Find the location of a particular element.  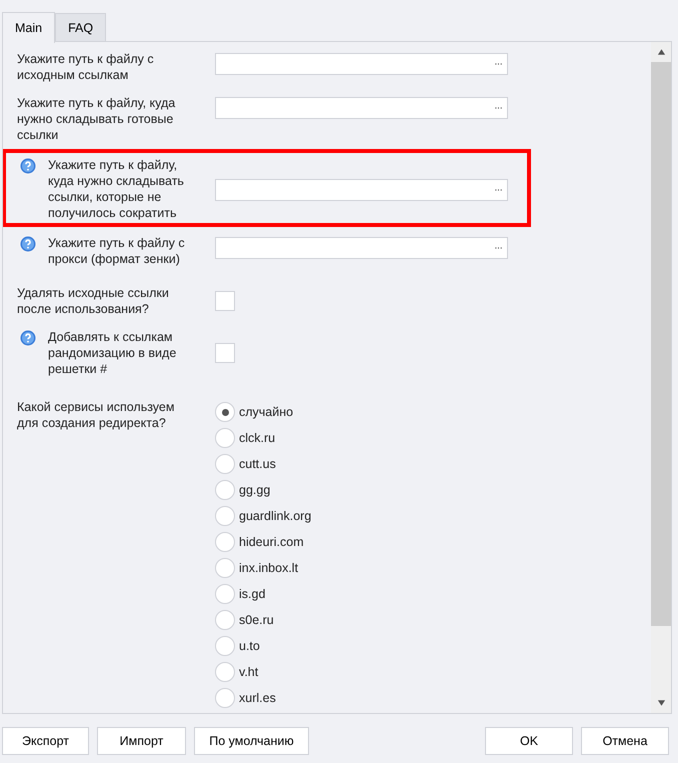

radio-label: случайно is located at coordinates (266, 412).